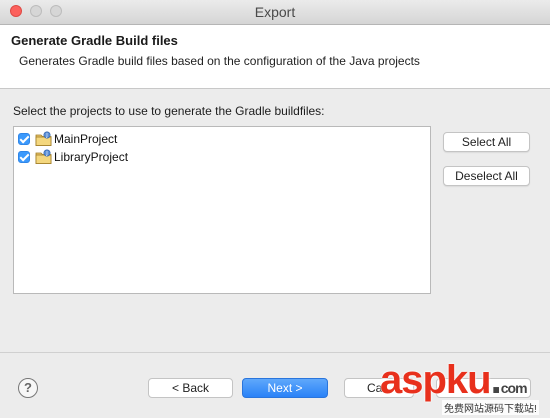 Image resolution: width=550 pixels, height=418 pixels. Describe the element at coordinates (94, 40) in the screenshot. I see `wizard-title: Generate Gradle Build files` at that location.